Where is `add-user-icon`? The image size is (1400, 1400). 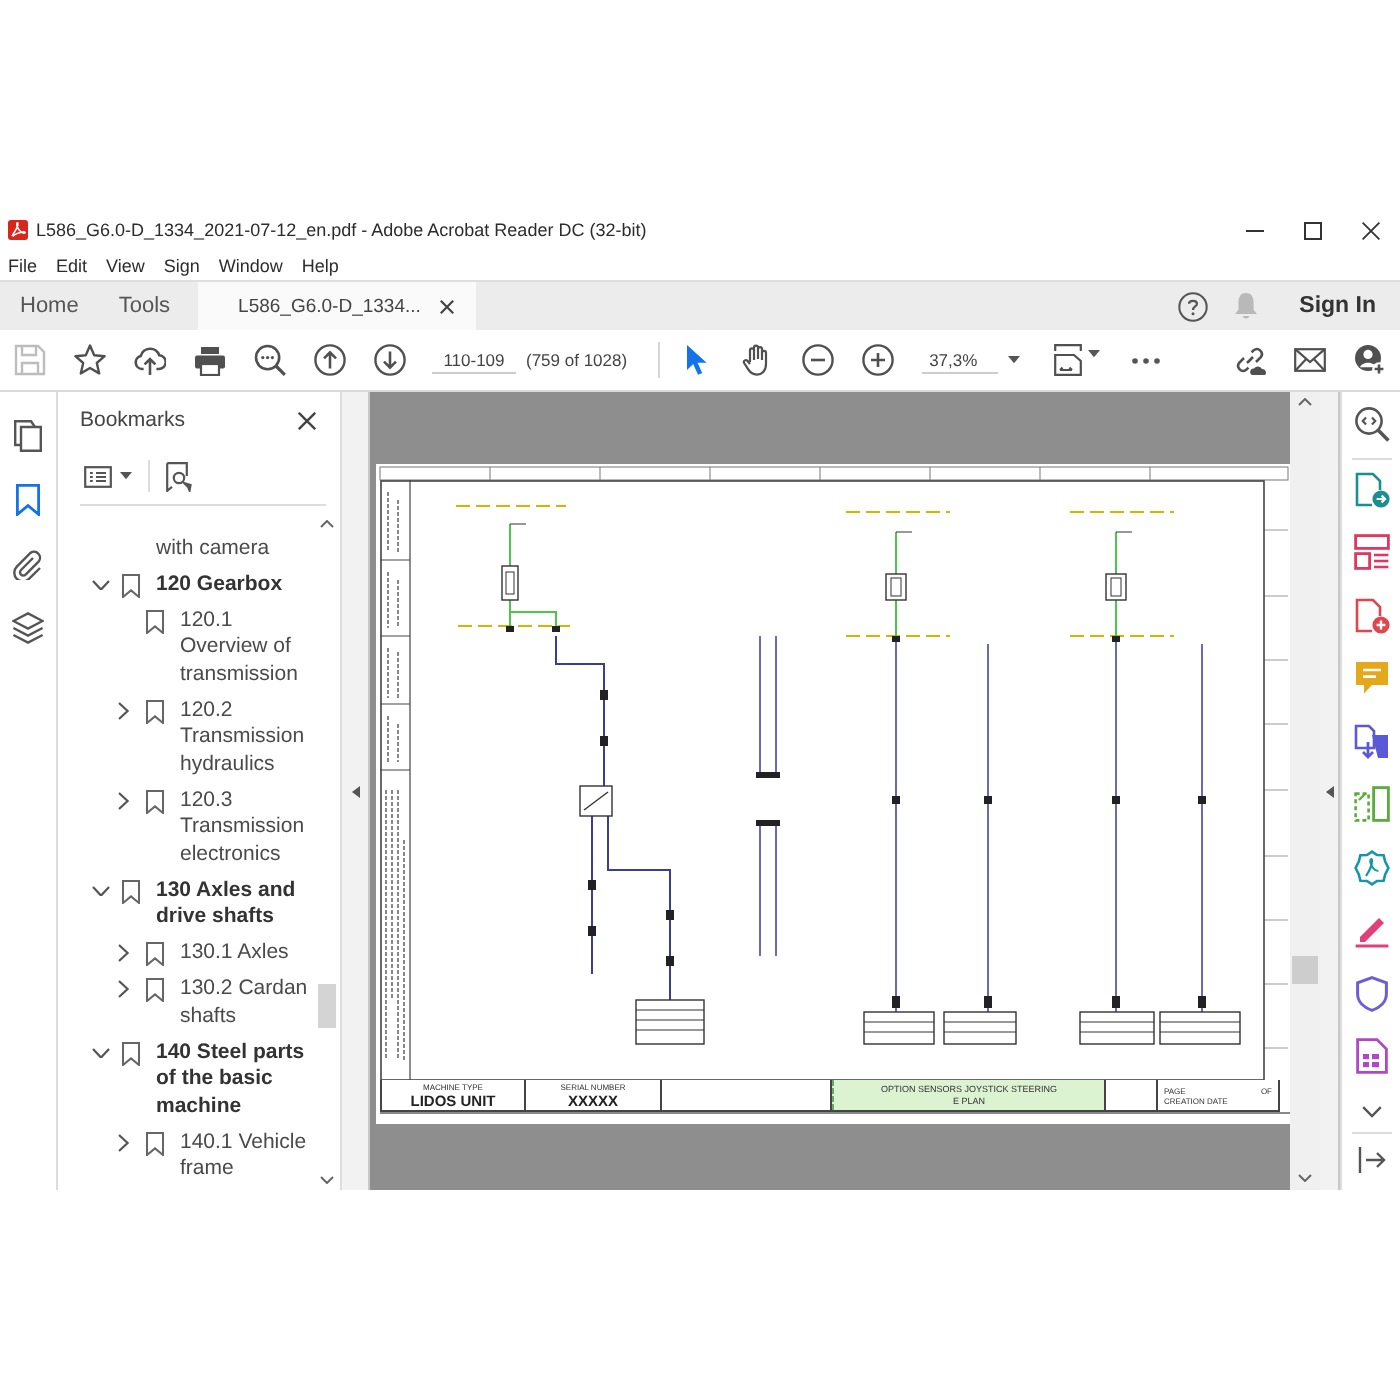
add-user-icon is located at coordinates (1370, 360).